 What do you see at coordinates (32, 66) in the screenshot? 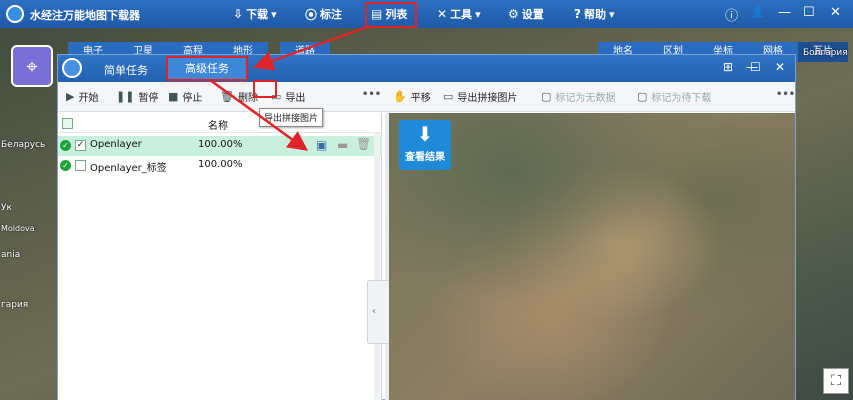
I see `map-app-icon: ⌖` at bounding box center [32, 66].